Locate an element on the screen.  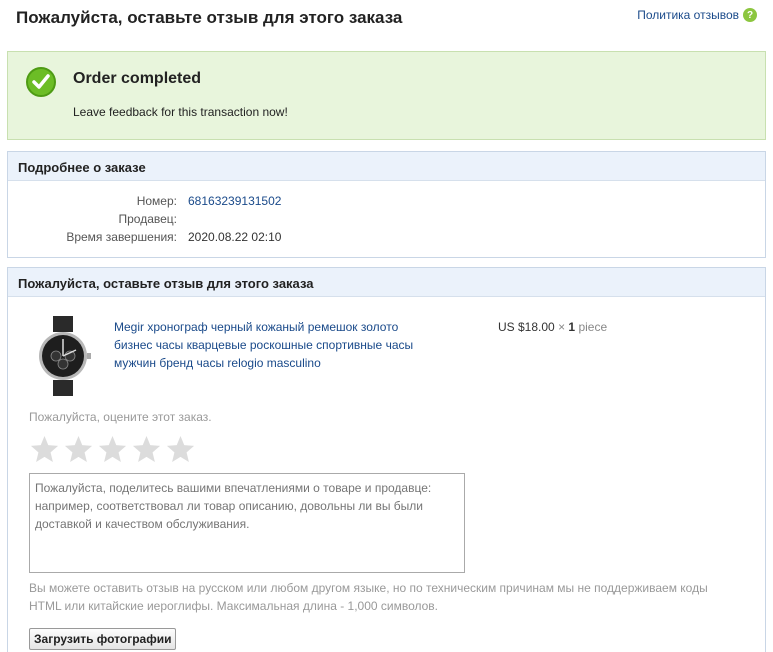
star-1-icon is located at coordinates (44, 449).